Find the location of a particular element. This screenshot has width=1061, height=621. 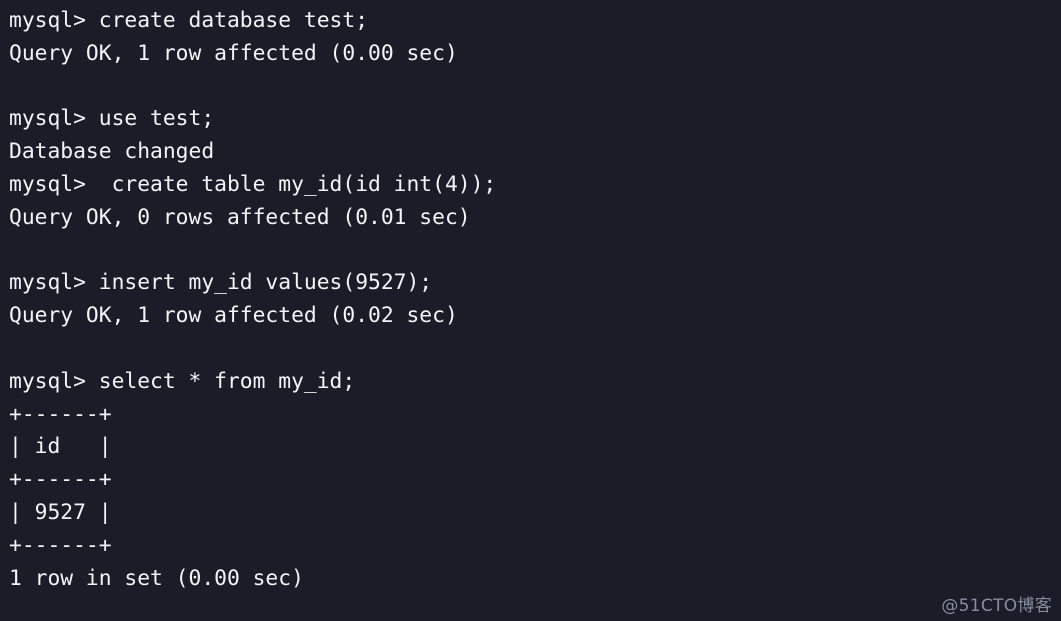

terminal-line: mysql> create table my_id(id int(4)); is located at coordinates (253, 184).